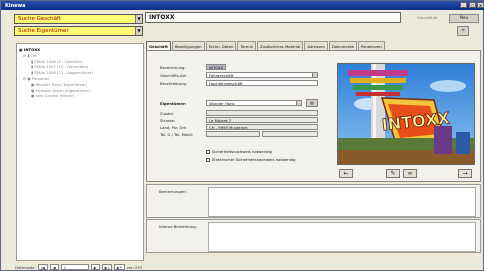 This screenshot has width=484, height=271. What do you see at coordinates (254, 103) in the screenshot?
I see `eigentuemer-select: Wunder Hans` at bounding box center [254, 103].